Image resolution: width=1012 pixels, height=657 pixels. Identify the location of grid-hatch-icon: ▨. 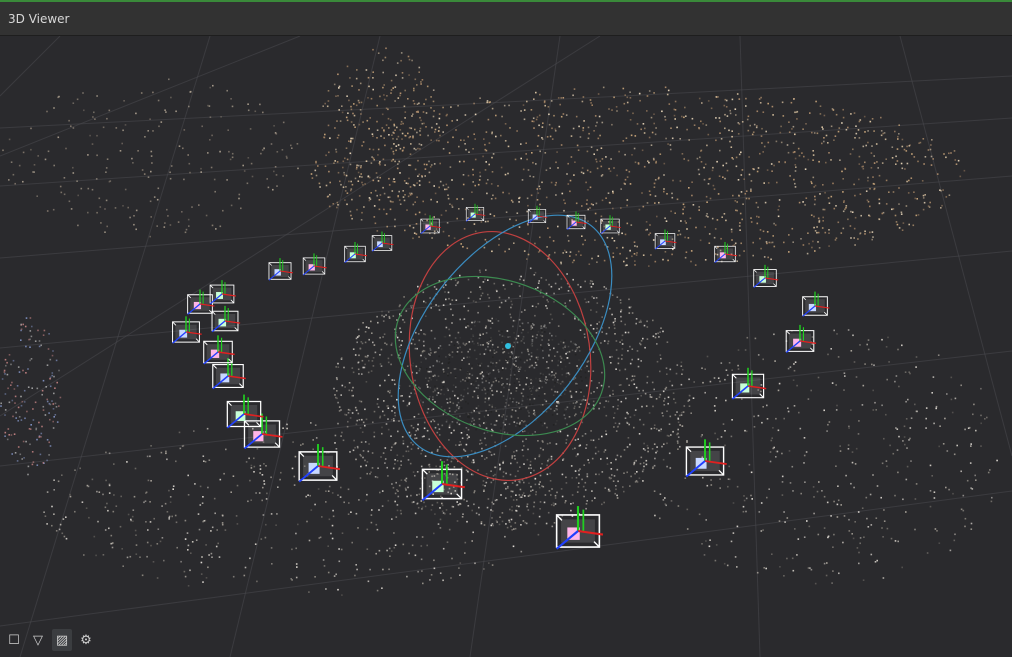
(62, 640).